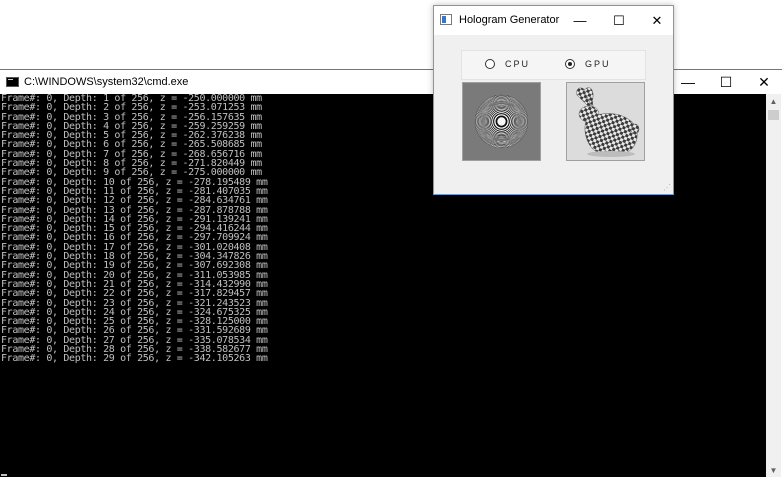 The image size is (782, 479). What do you see at coordinates (773, 285) in the screenshot?
I see `vertical-scrollbar: ▲ ▼` at bounding box center [773, 285].